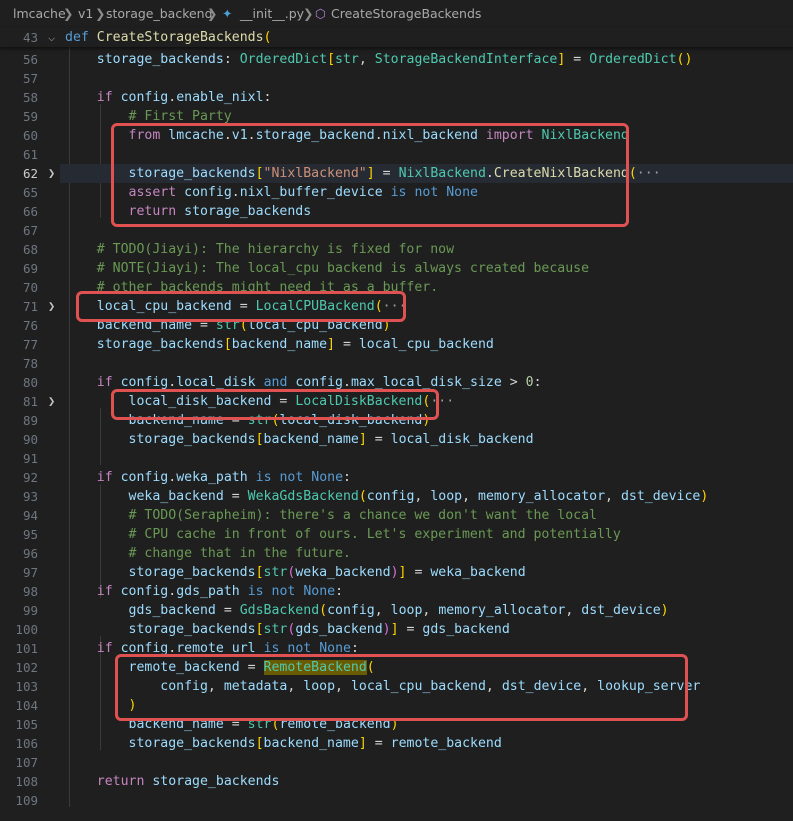 The height and width of the screenshot is (821, 793). I want to click on fold-chevron-icon: ⌵, so click(51, 37).